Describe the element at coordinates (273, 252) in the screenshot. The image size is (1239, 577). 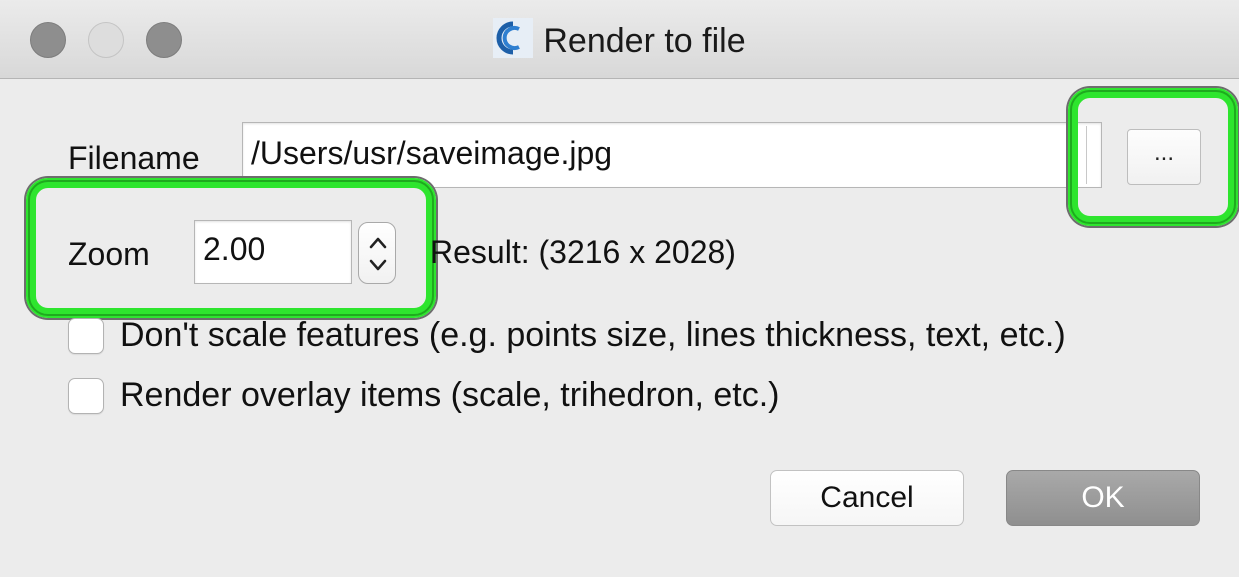
I see `zoom-field: 2.00` at that location.